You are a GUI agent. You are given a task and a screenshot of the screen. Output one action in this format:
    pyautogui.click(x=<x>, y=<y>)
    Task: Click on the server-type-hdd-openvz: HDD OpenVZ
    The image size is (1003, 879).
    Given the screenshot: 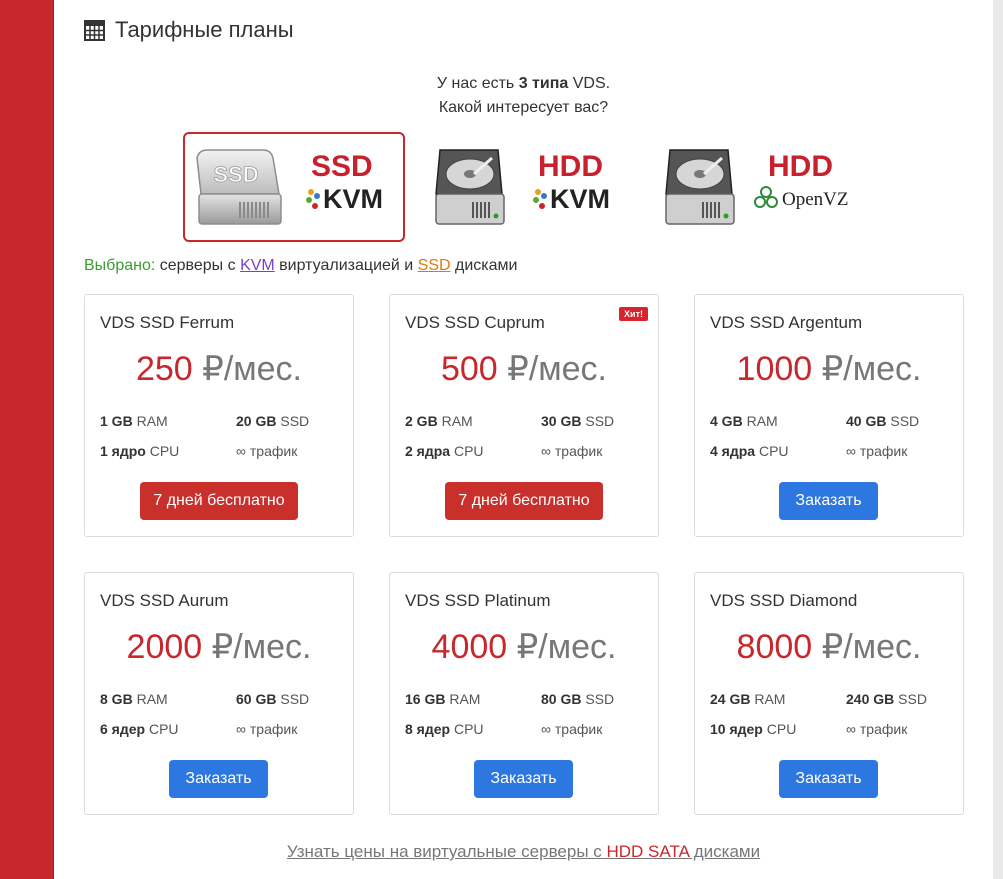 What is the action you would take?
    pyautogui.click(x=751, y=187)
    